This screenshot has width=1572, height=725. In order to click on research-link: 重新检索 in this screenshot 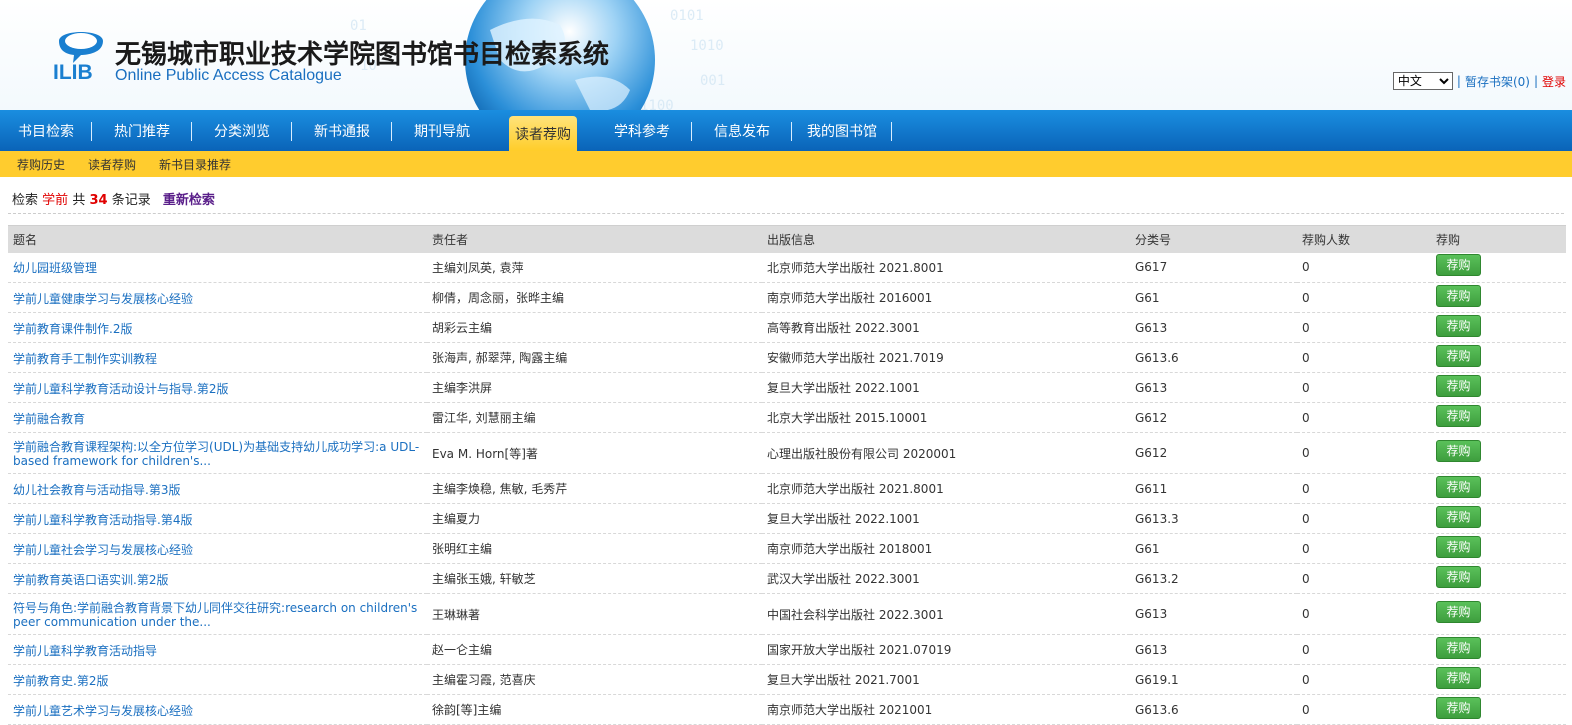, I will do `click(189, 200)`.